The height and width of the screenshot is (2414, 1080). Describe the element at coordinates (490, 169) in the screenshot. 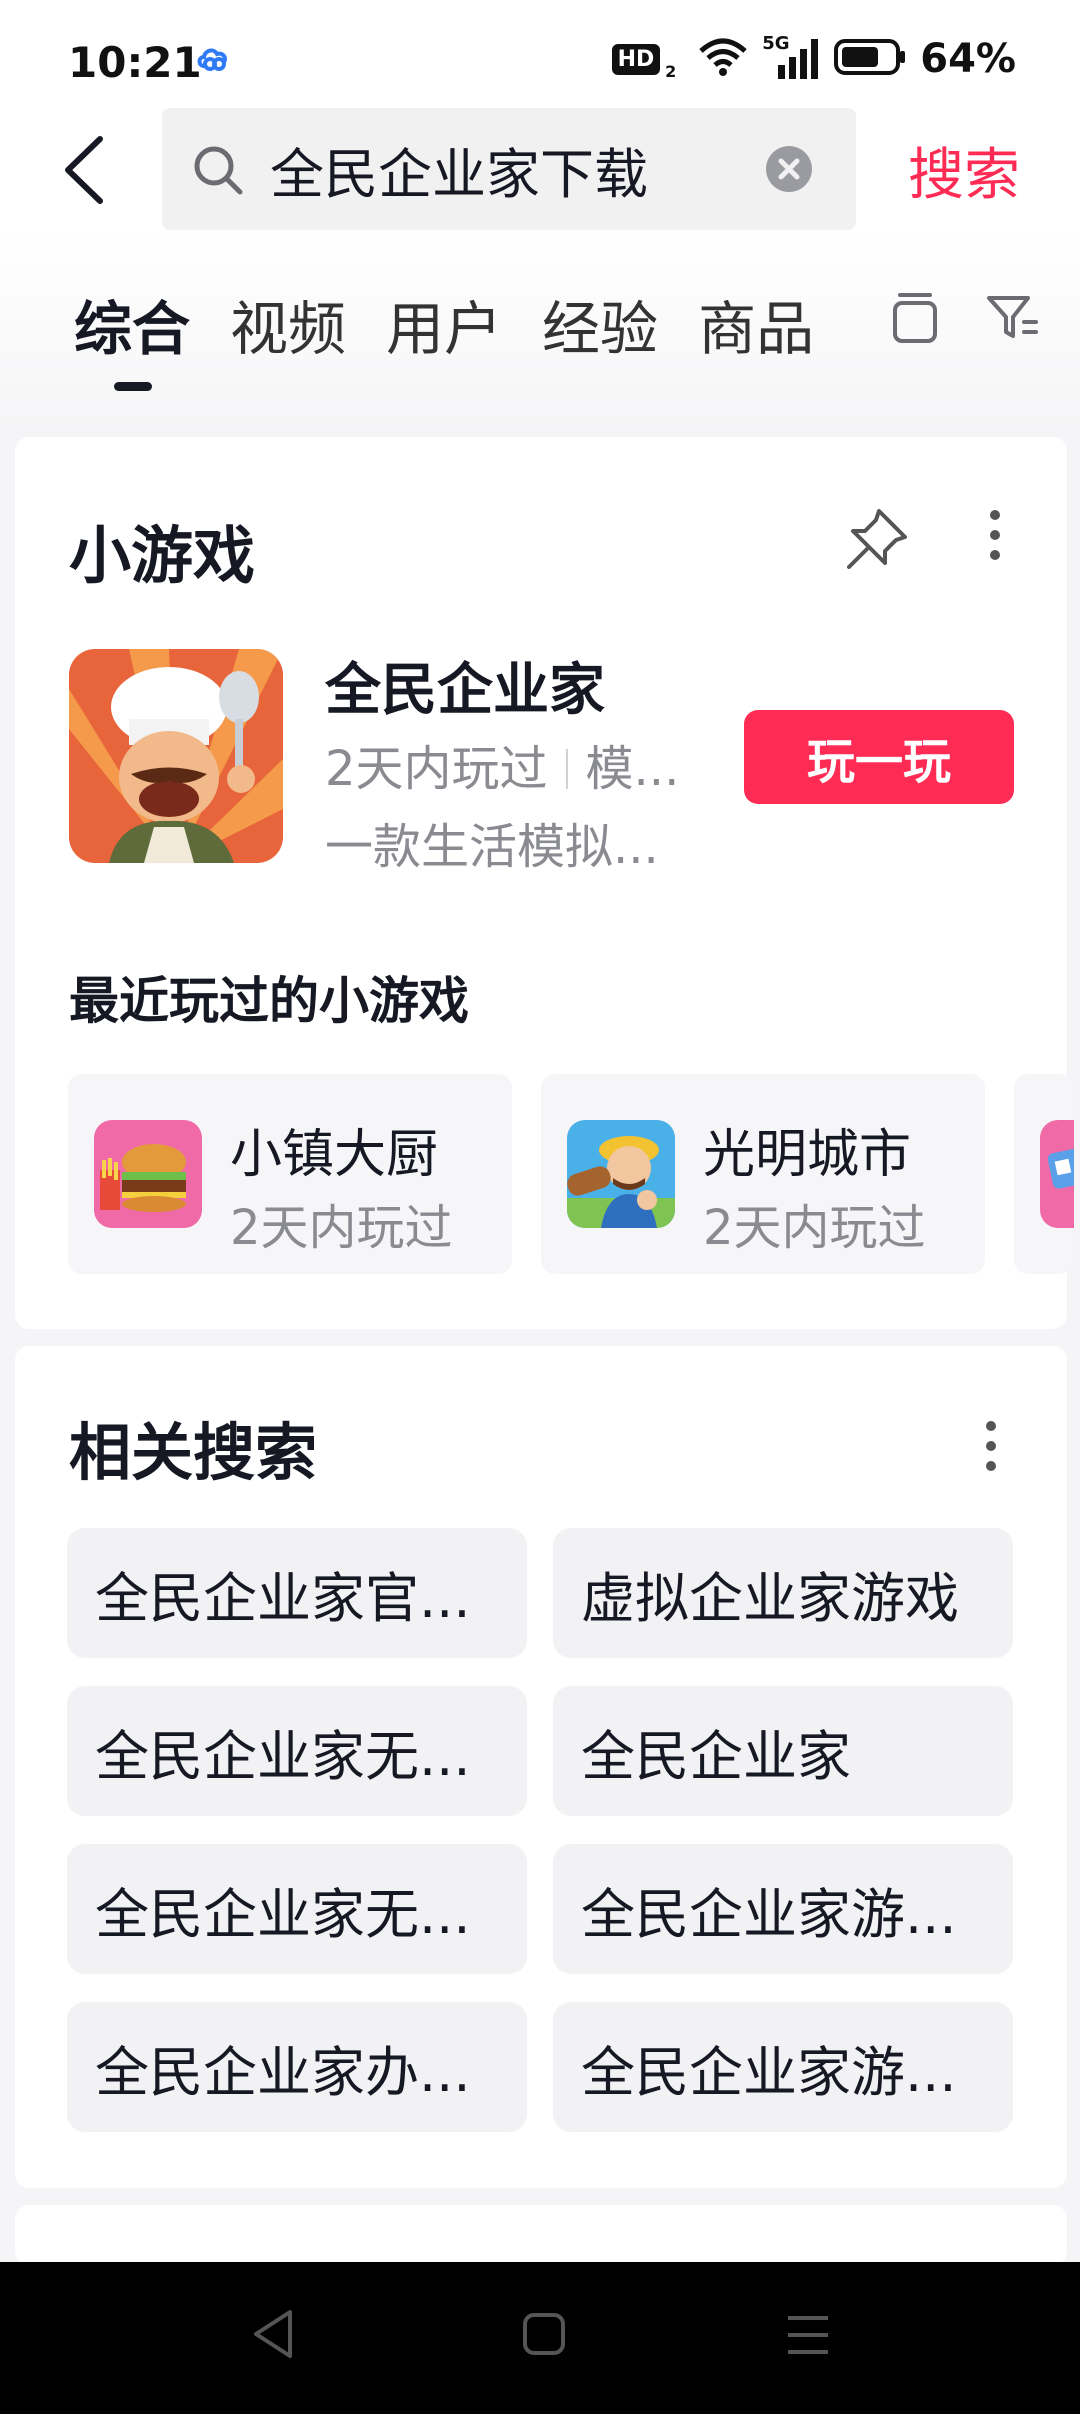

I see `search-input` at that location.